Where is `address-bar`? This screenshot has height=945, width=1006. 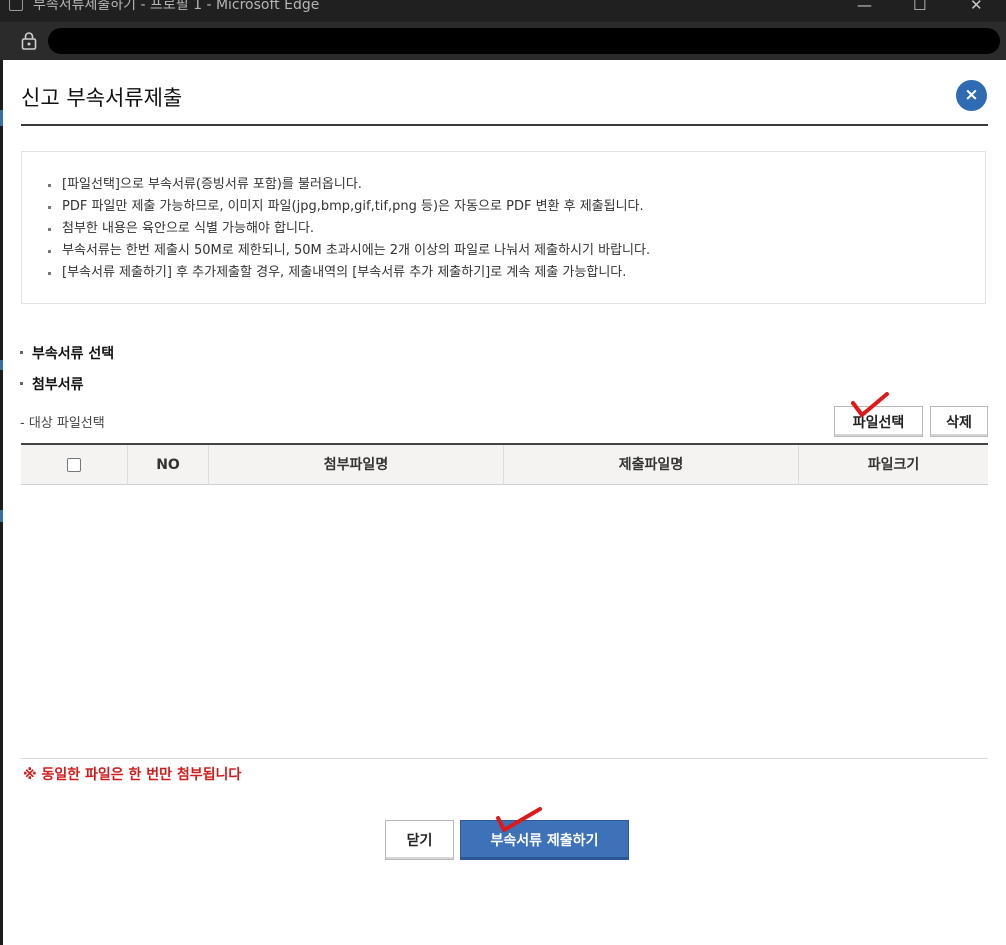
address-bar is located at coordinates (503, 41).